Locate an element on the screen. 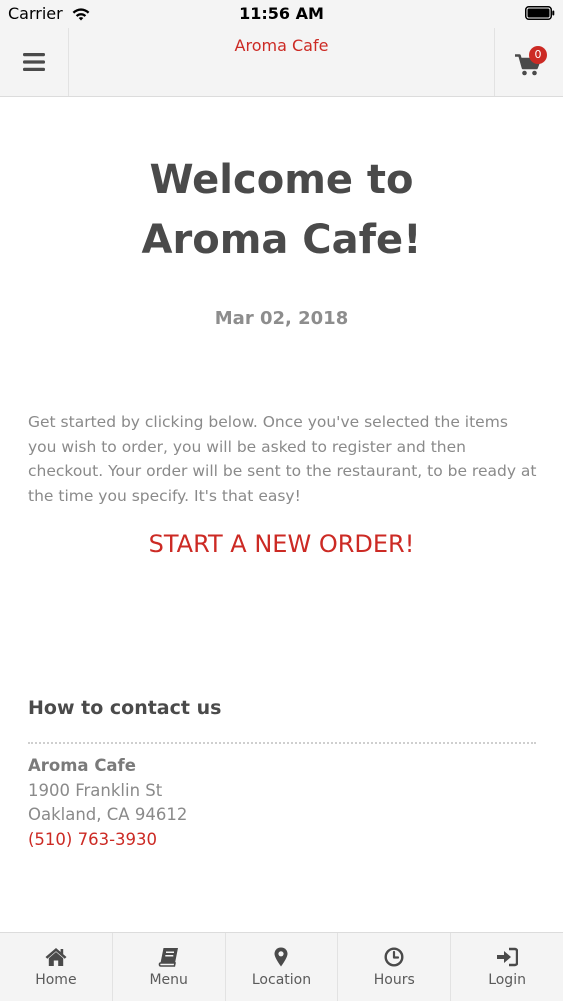 This screenshot has height=1001, width=563. welcome-line-2: Aroma Cafe! is located at coordinates (281, 240).